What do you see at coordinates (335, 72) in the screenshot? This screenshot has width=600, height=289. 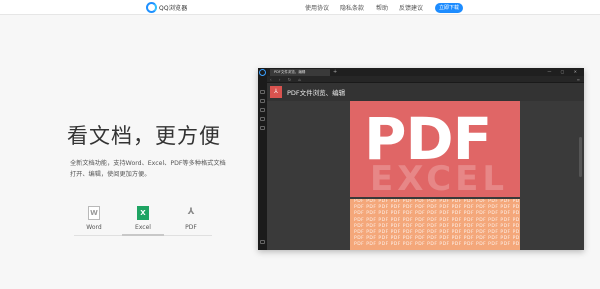 I see `new-tab-icon: +` at bounding box center [335, 72].